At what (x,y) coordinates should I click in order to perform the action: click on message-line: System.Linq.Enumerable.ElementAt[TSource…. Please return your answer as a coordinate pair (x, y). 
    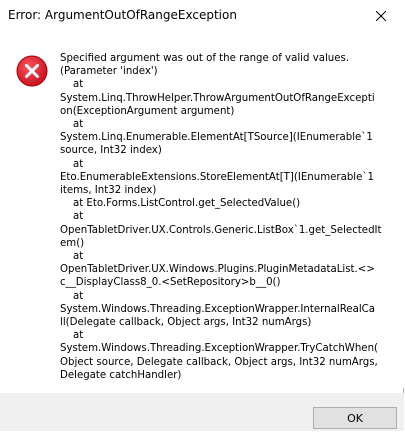
    Looking at the image, I should click on (216, 138).